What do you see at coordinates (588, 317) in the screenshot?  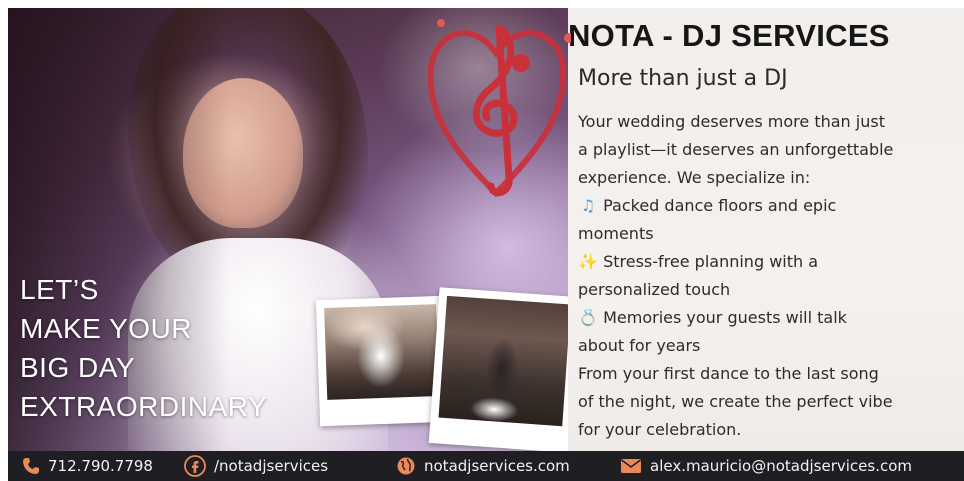 I see `ring-icon: 💍` at bounding box center [588, 317].